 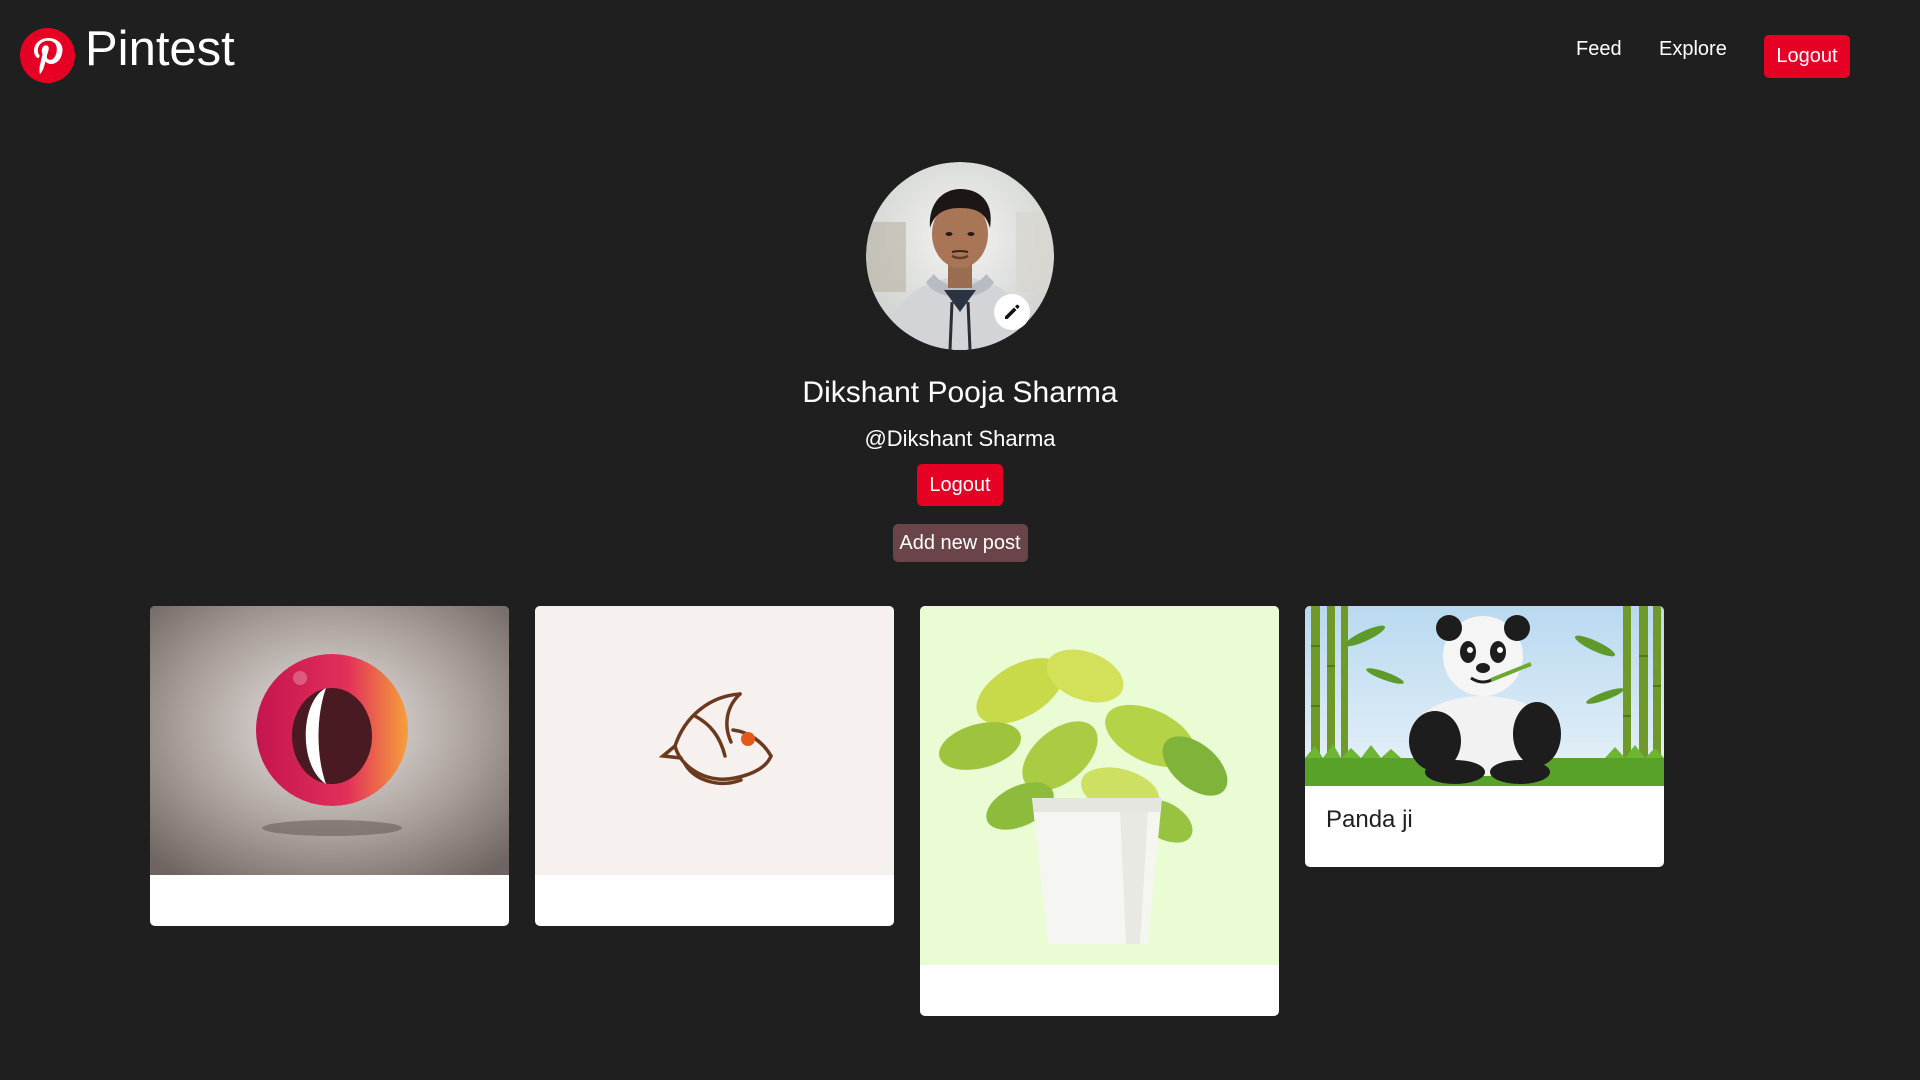 What do you see at coordinates (960, 543) in the screenshot?
I see `add-new-post-button: Add new post` at bounding box center [960, 543].